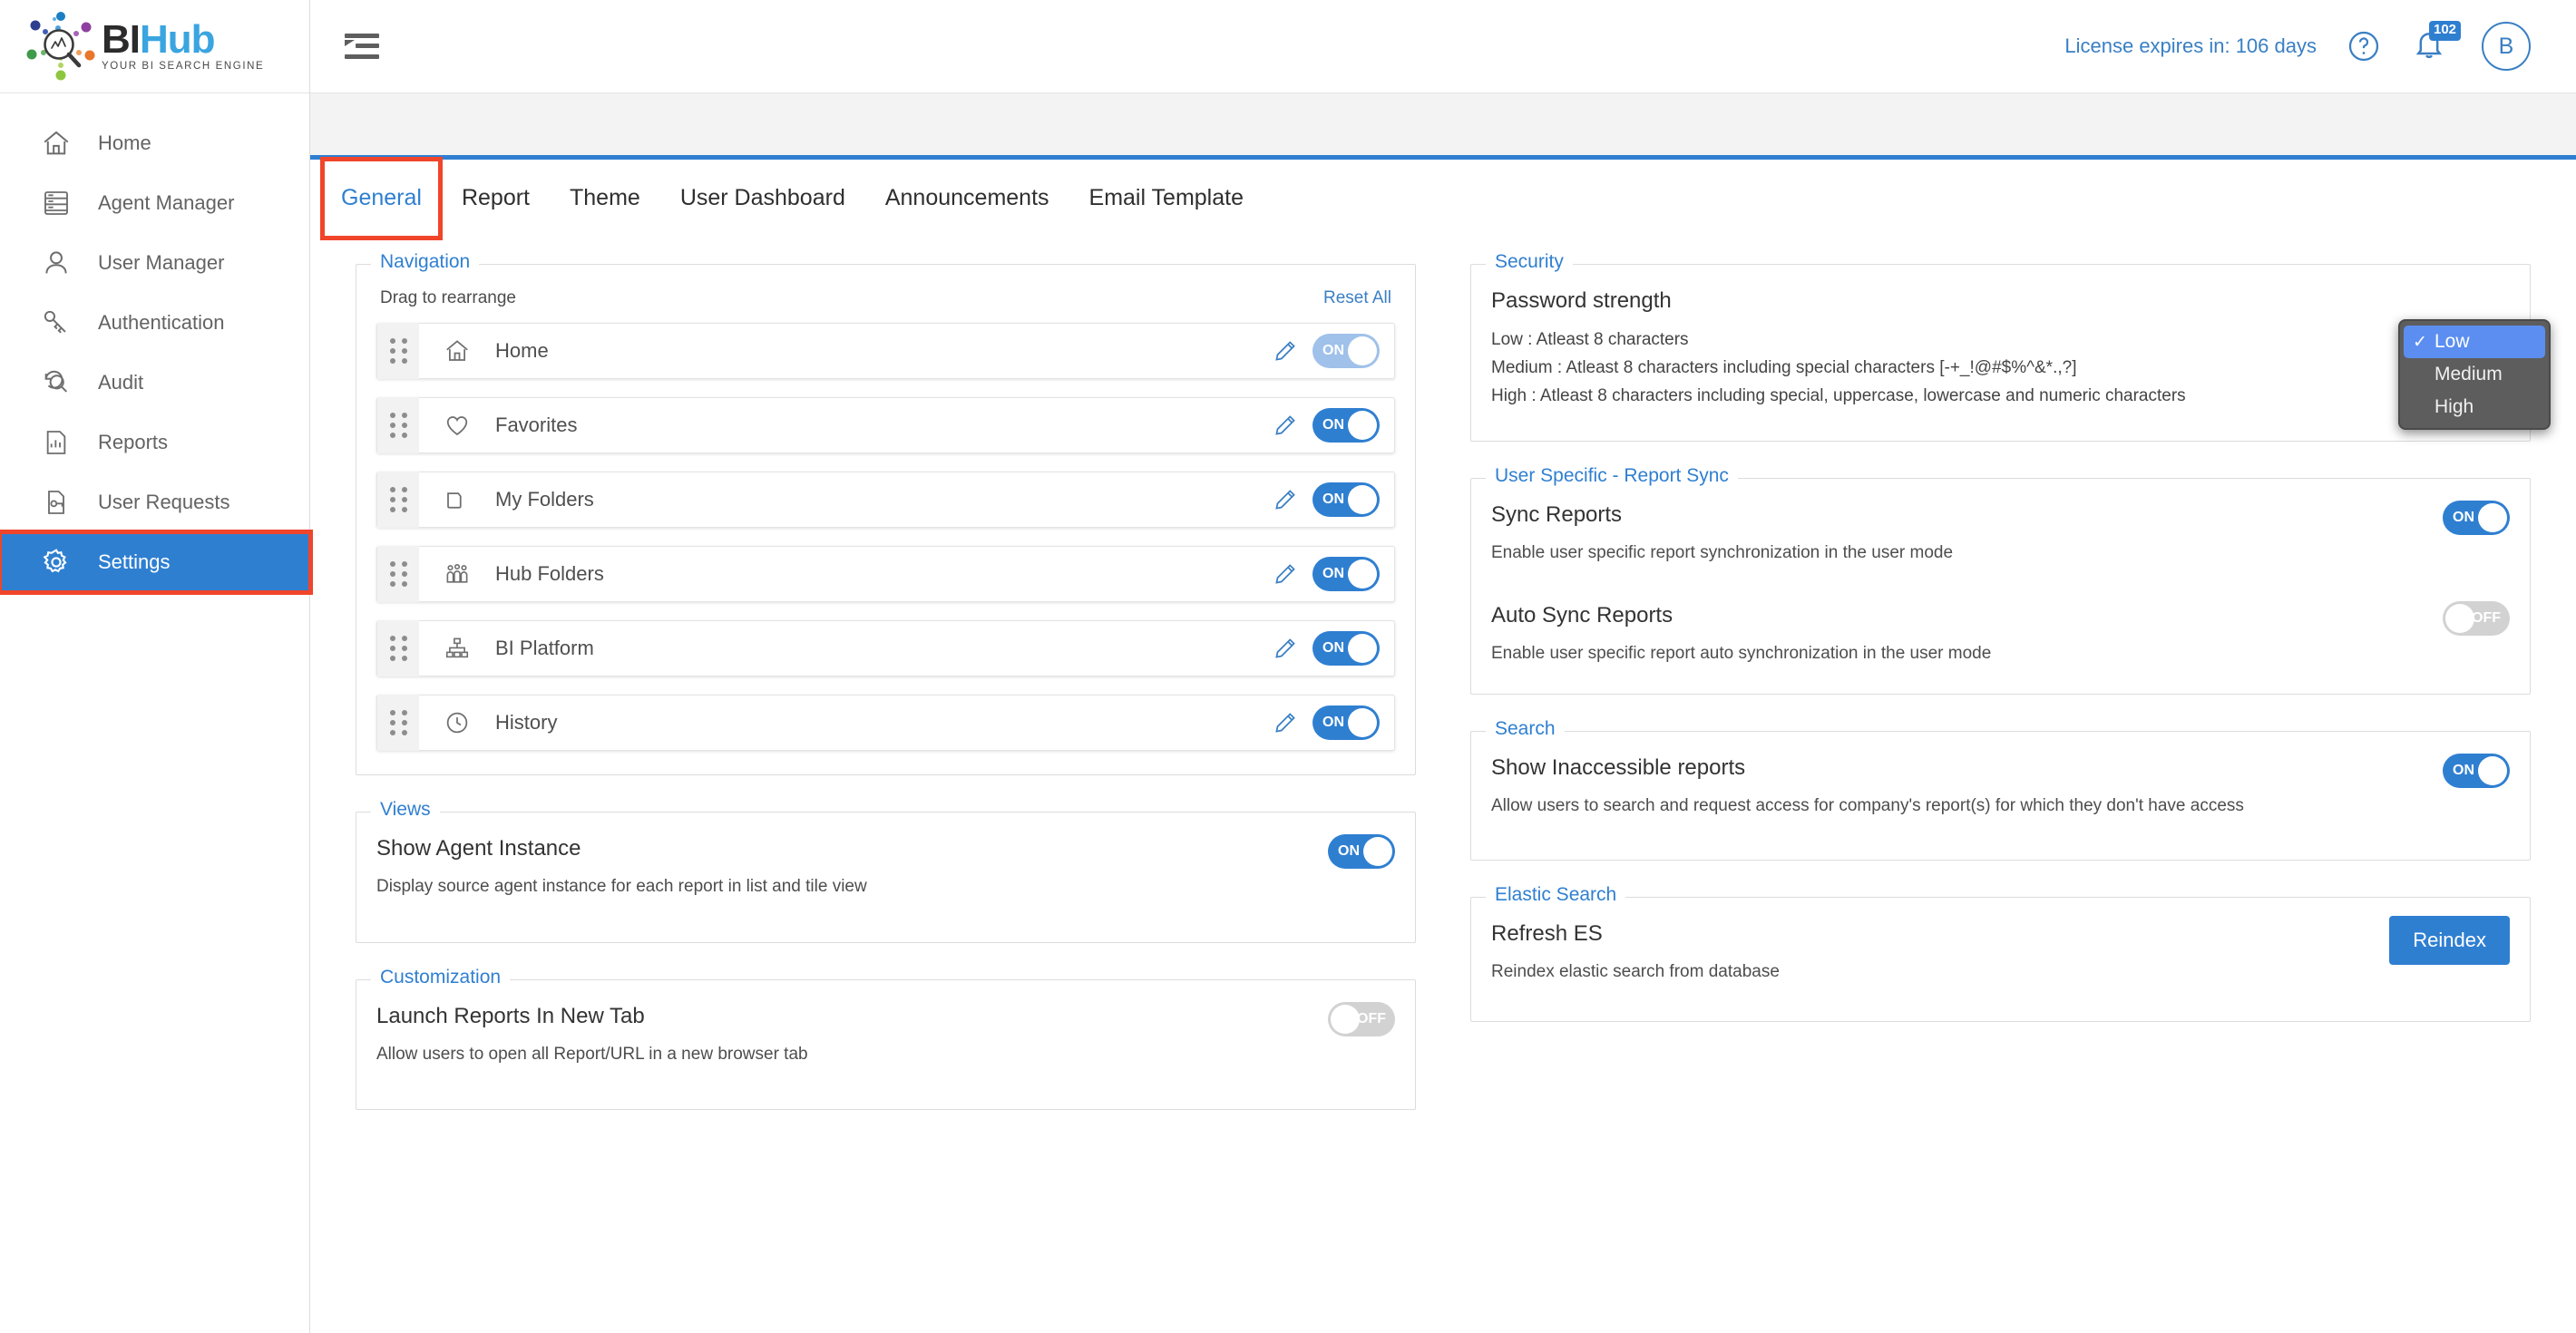 This screenshot has height=1333, width=2576. What do you see at coordinates (967, 199) in the screenshot?
I see `tab-announcements: Announcements` at bounding box center [967, 199].